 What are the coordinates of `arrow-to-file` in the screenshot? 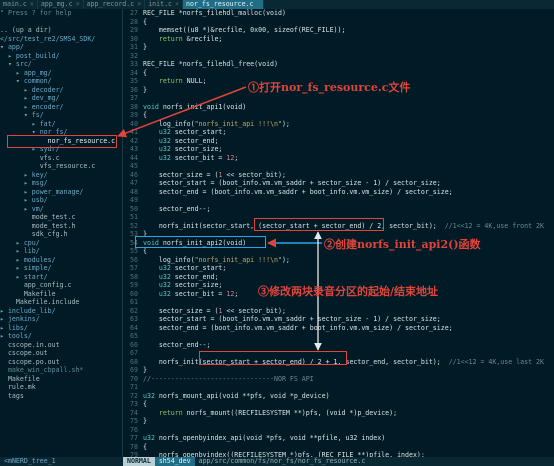 It's located at (182, 112).